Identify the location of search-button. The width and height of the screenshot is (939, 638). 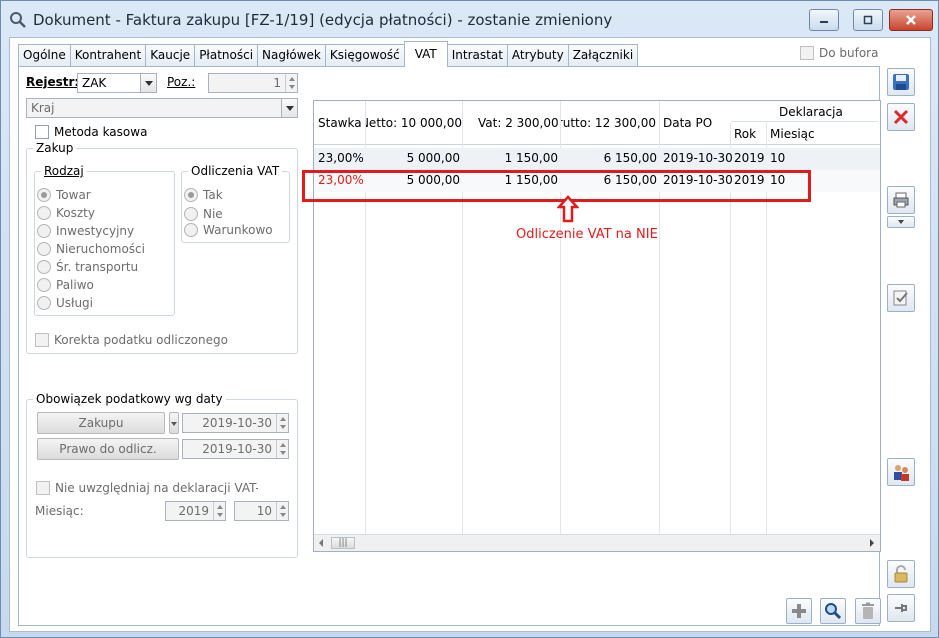
(833, 611).